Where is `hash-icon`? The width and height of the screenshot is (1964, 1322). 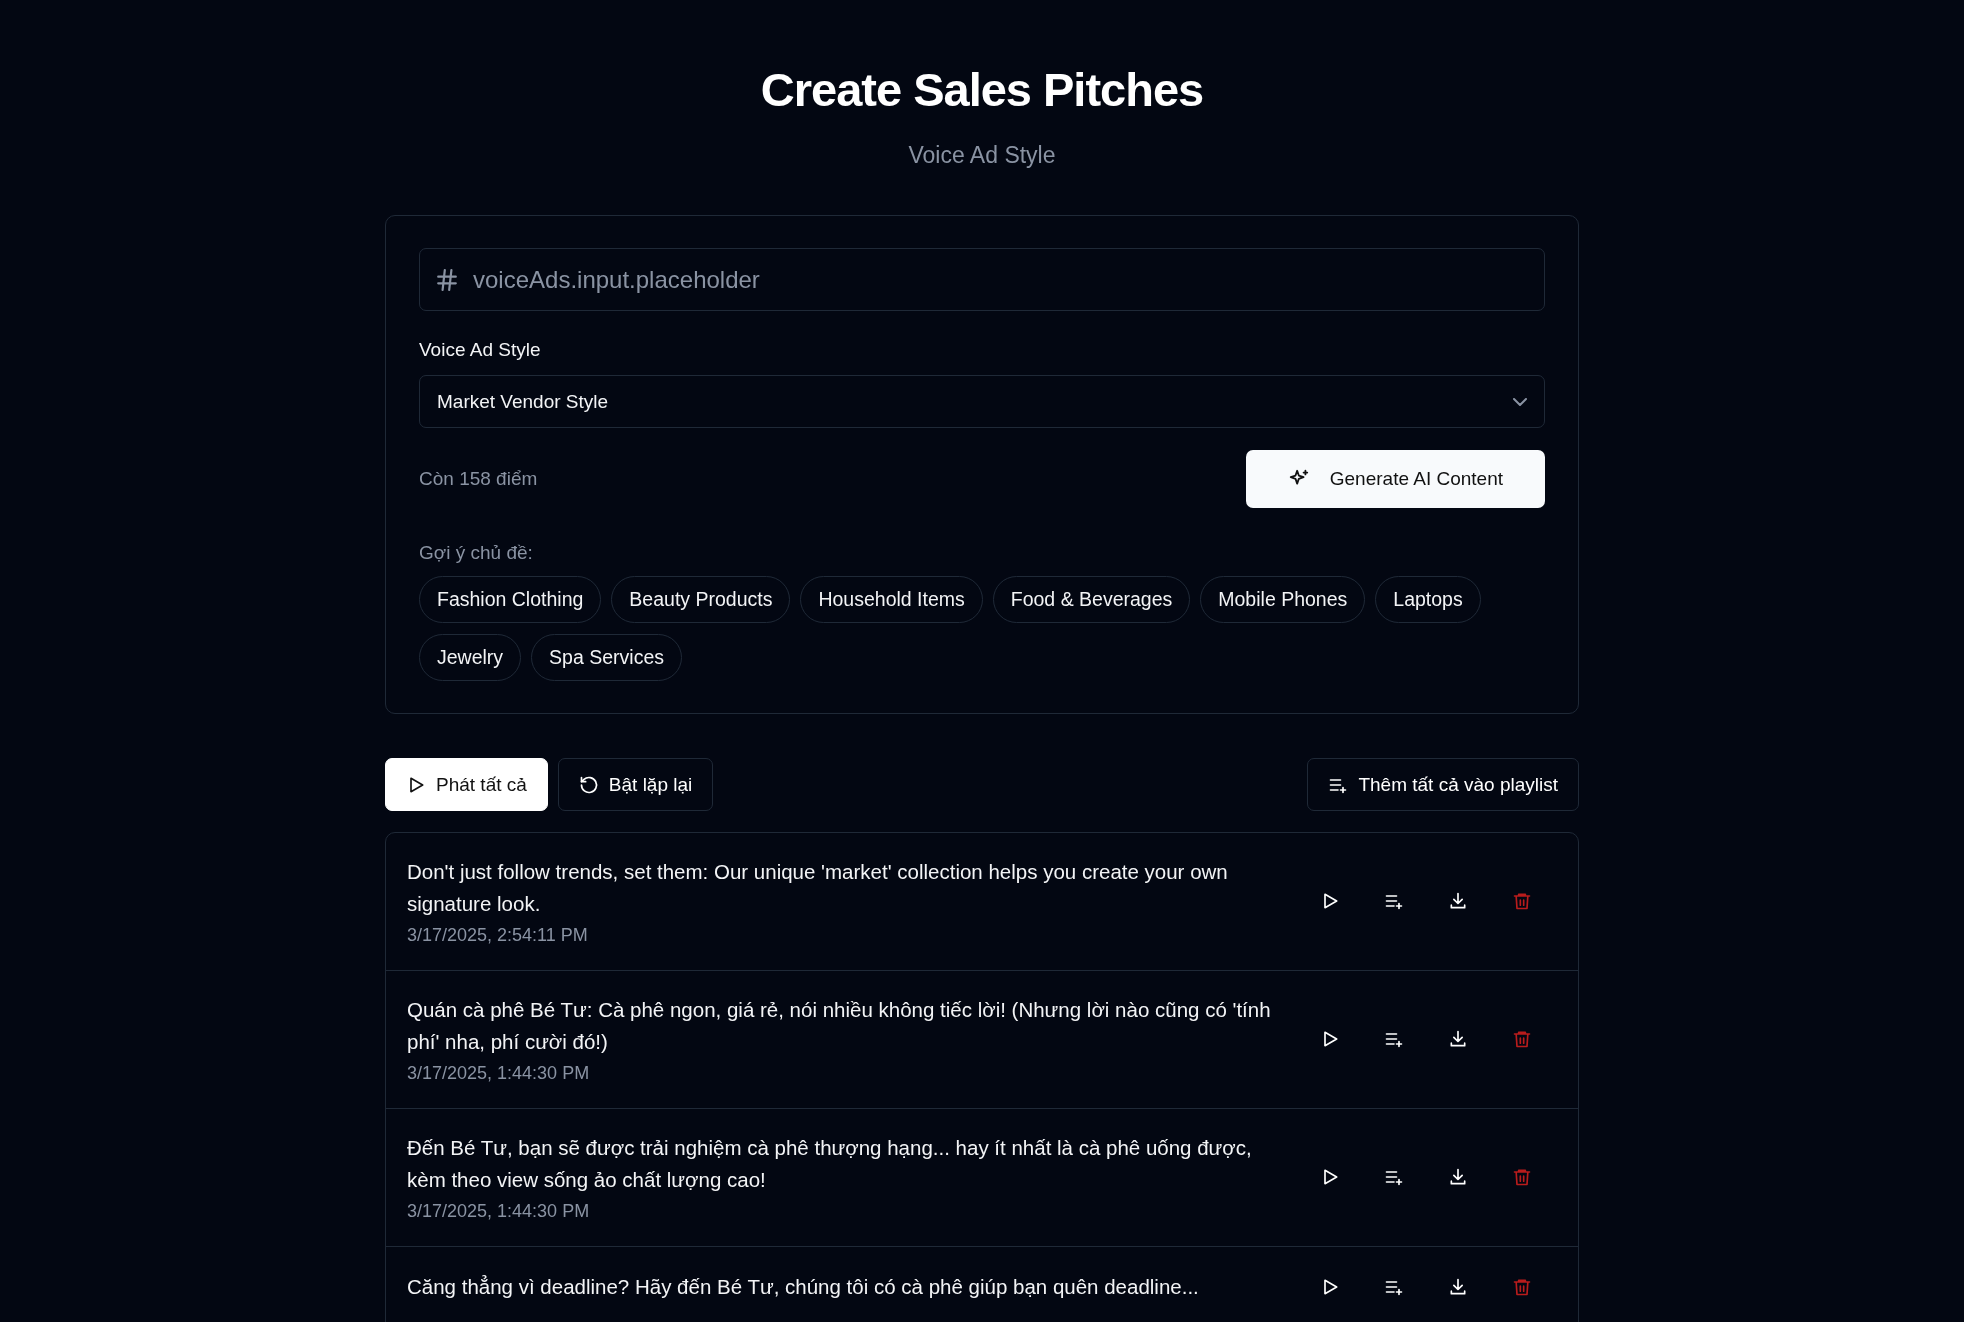
hash-icon is located at coordinates (447, 280).